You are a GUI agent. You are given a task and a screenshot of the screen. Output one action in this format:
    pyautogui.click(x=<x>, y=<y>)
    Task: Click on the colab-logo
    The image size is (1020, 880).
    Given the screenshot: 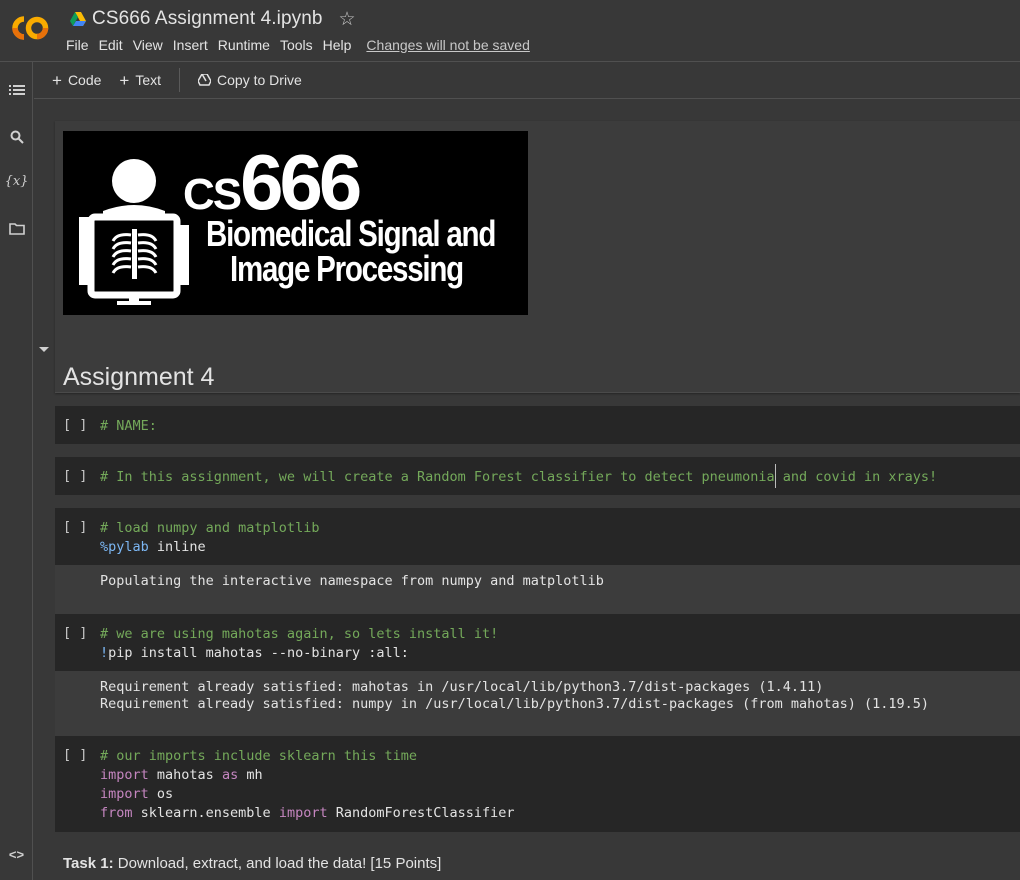 What is the action you would take?
    pyautogui.click(x=30, y=28)
    